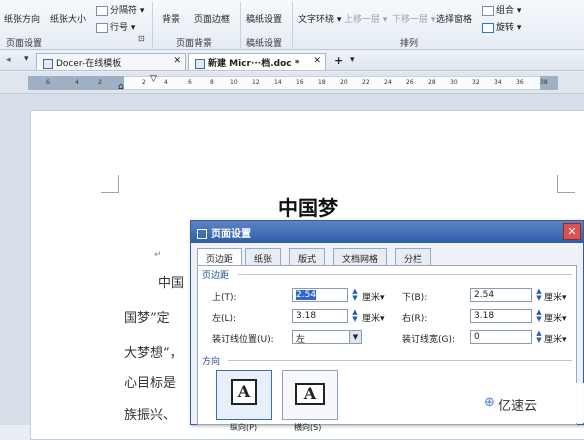  I want to click on ruler-tick: 28, so click(432, 82).